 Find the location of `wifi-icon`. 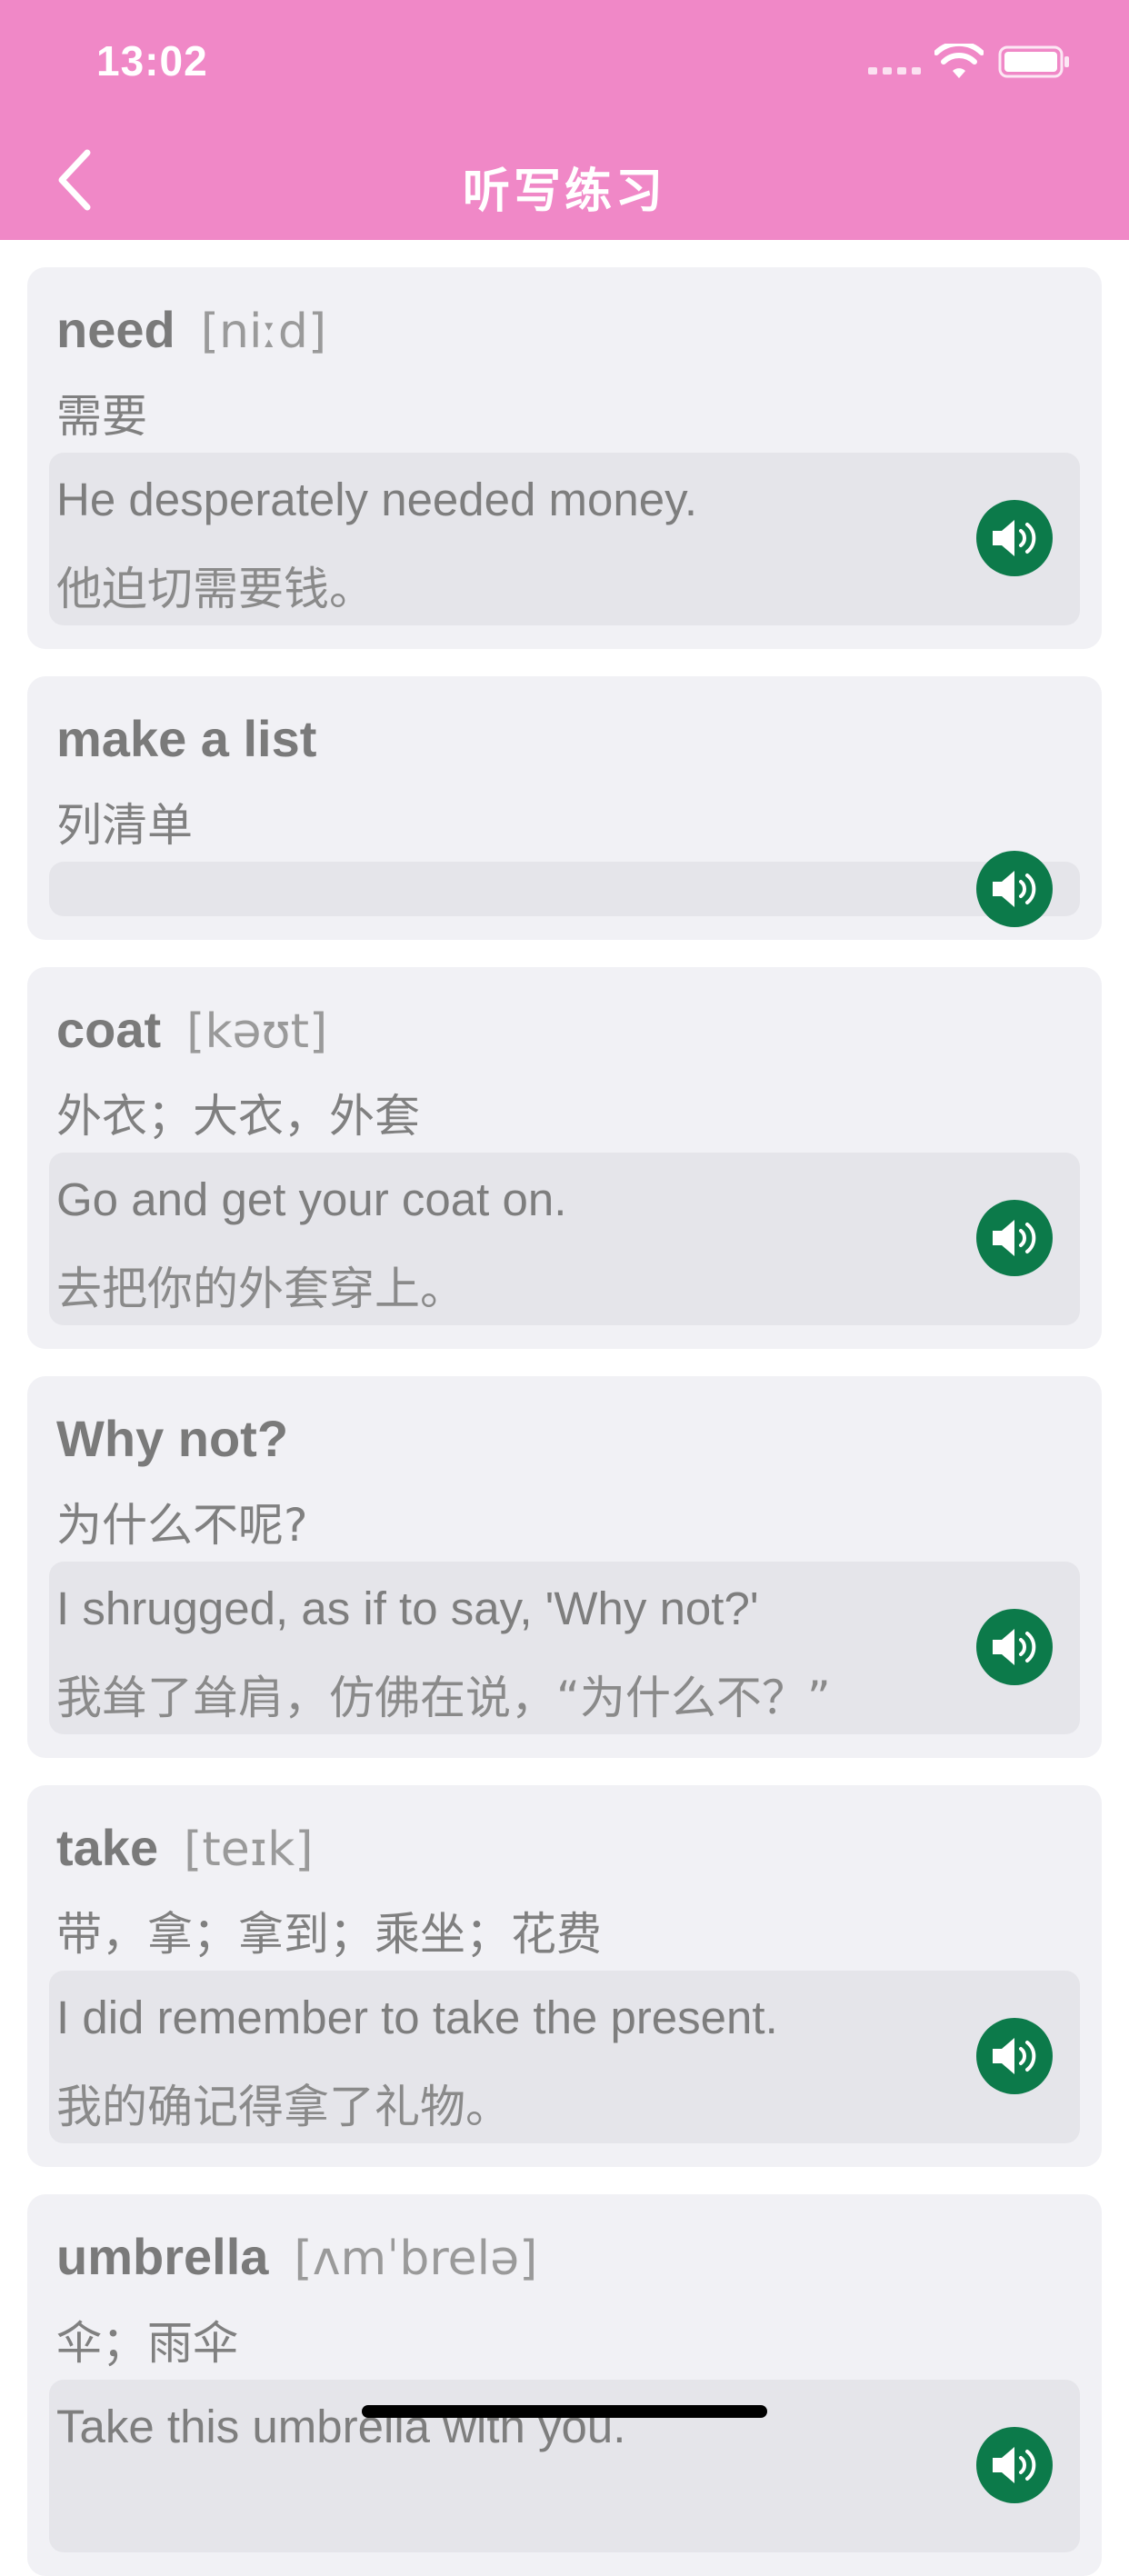

wifi-icon is located at coordinates (959, 61).